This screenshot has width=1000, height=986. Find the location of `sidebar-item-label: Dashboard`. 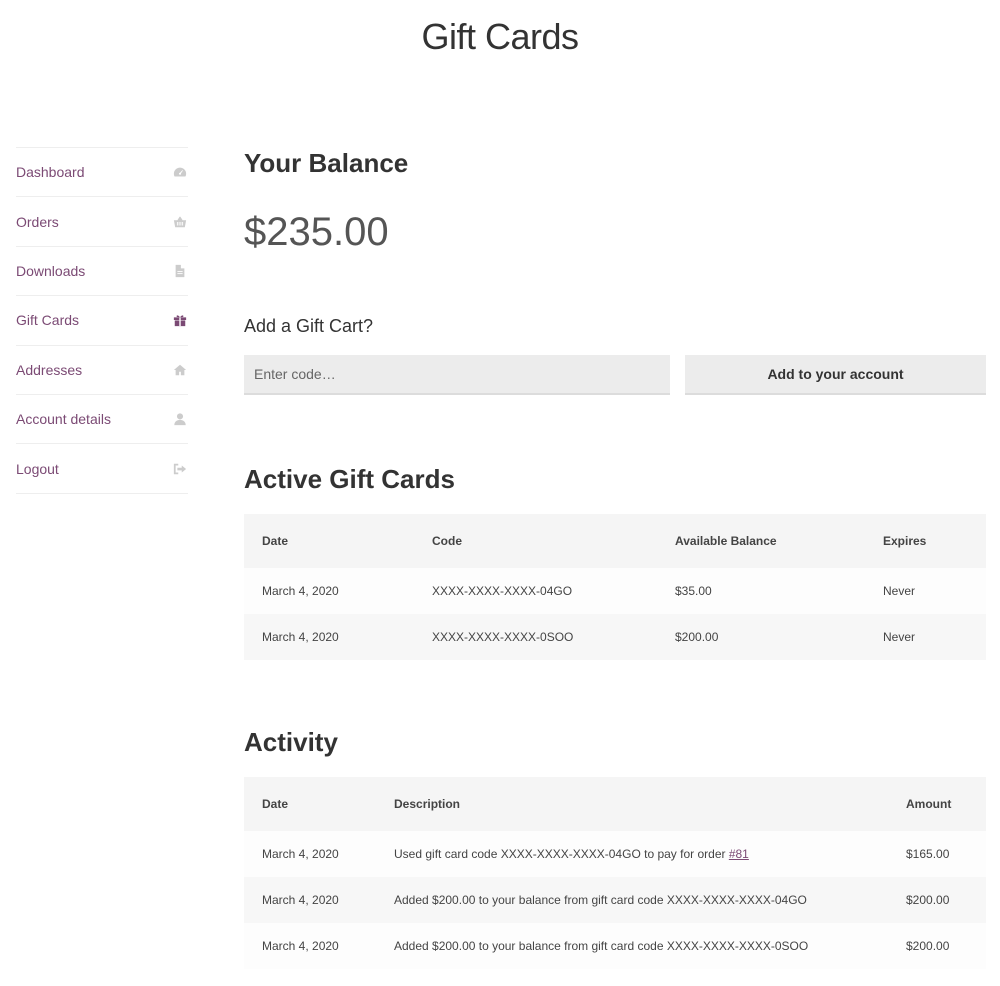

sidebar-item-label: Dashboard is located at coordinates (50, 172).